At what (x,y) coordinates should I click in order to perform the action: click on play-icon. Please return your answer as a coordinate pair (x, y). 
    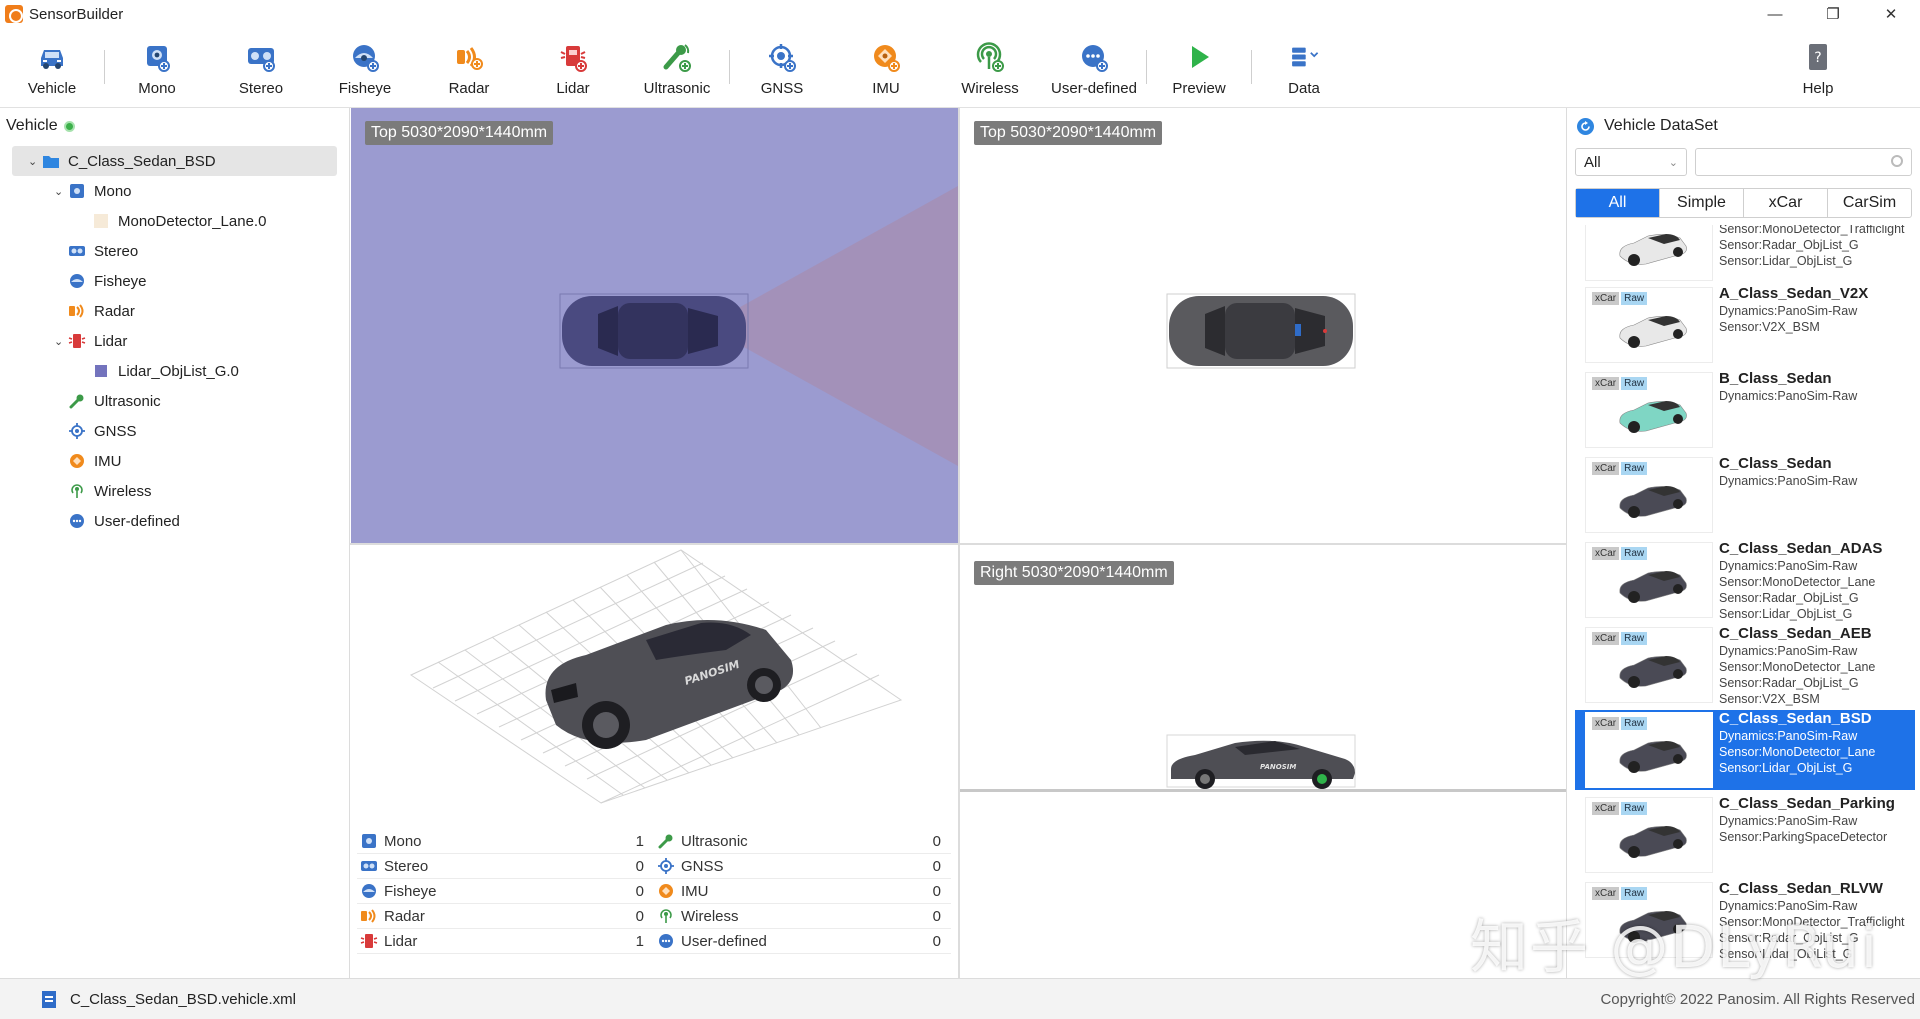
    Looking at the image, I should click on (1199, 57).